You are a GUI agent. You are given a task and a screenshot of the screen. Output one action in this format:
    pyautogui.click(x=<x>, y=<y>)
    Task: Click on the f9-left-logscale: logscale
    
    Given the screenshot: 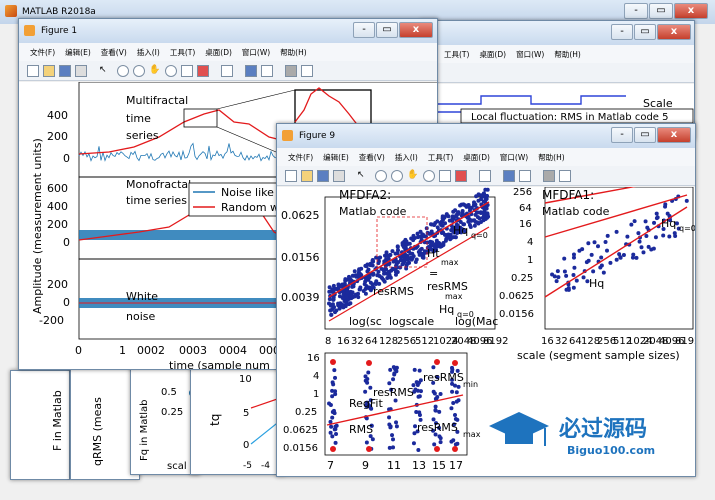 What is the action you would take?
    pyautogui.click(x=411, y=321)
    